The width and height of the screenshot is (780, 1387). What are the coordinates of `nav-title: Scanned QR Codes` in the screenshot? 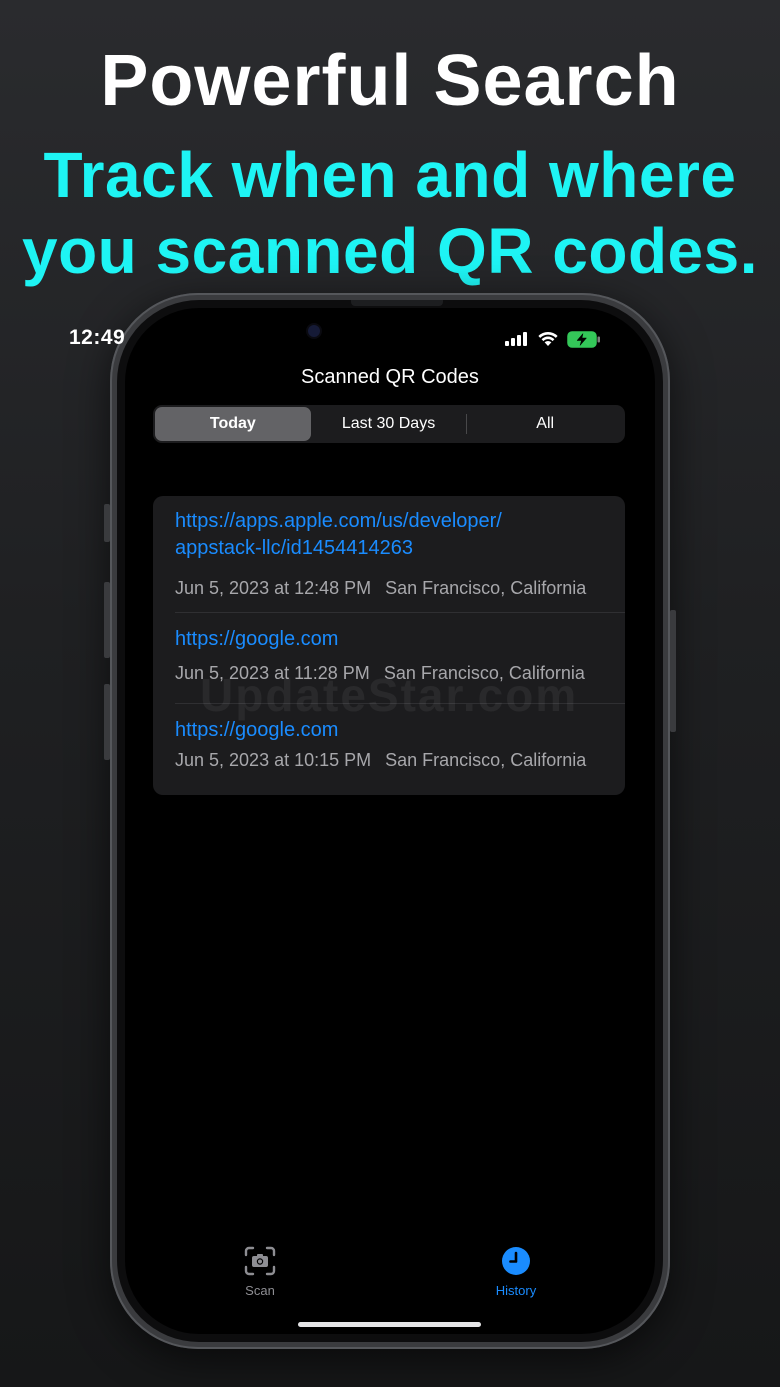 It's located at (390, 377).